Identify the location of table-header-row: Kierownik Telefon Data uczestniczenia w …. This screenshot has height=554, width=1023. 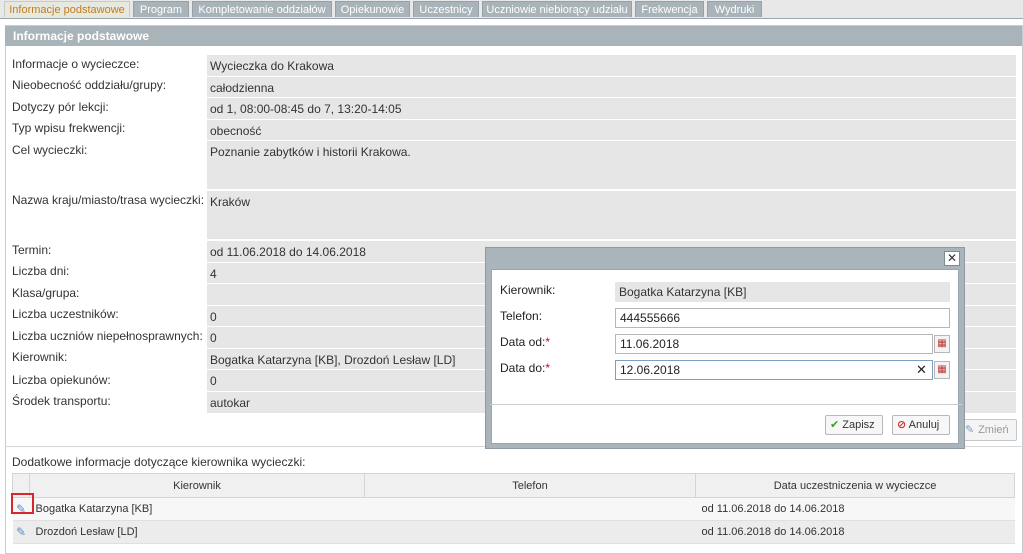
(513, 485).